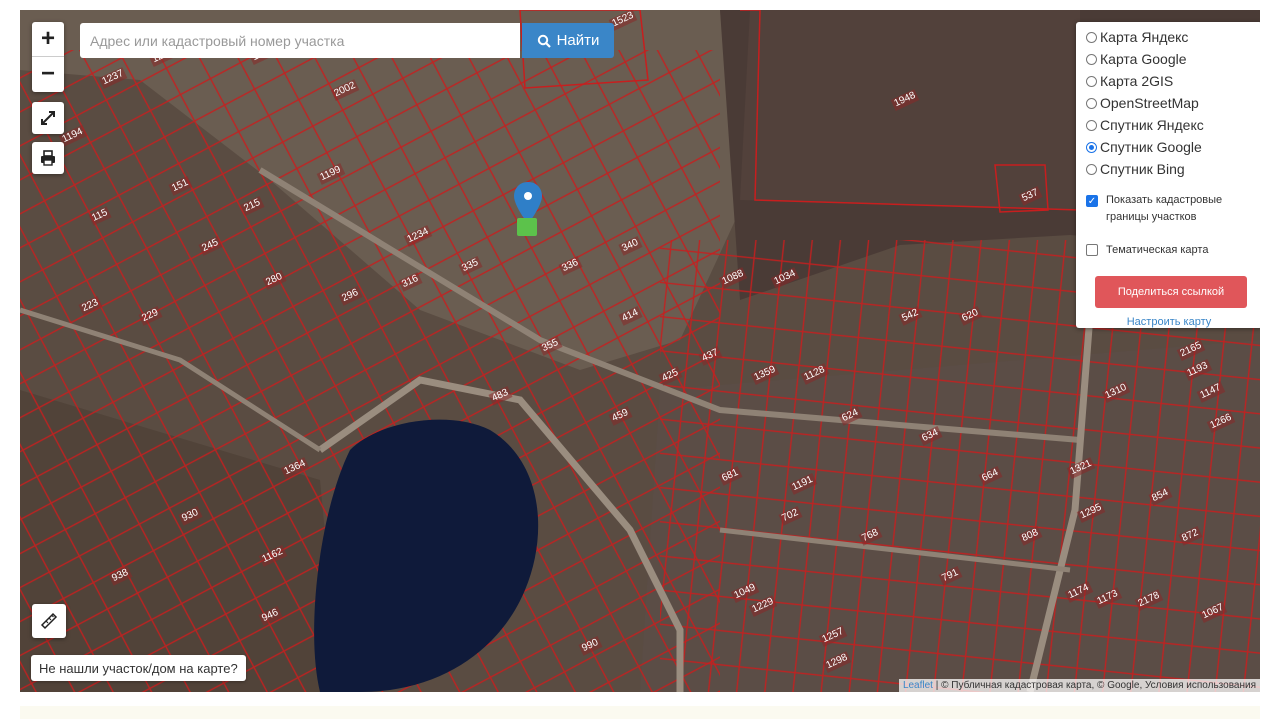 The width and height of the screenshot is (1280, 719). Describe the element at coordinates (1149, 103) in the screenshot. I see `layer-label: OpenStreetMap` at that location.